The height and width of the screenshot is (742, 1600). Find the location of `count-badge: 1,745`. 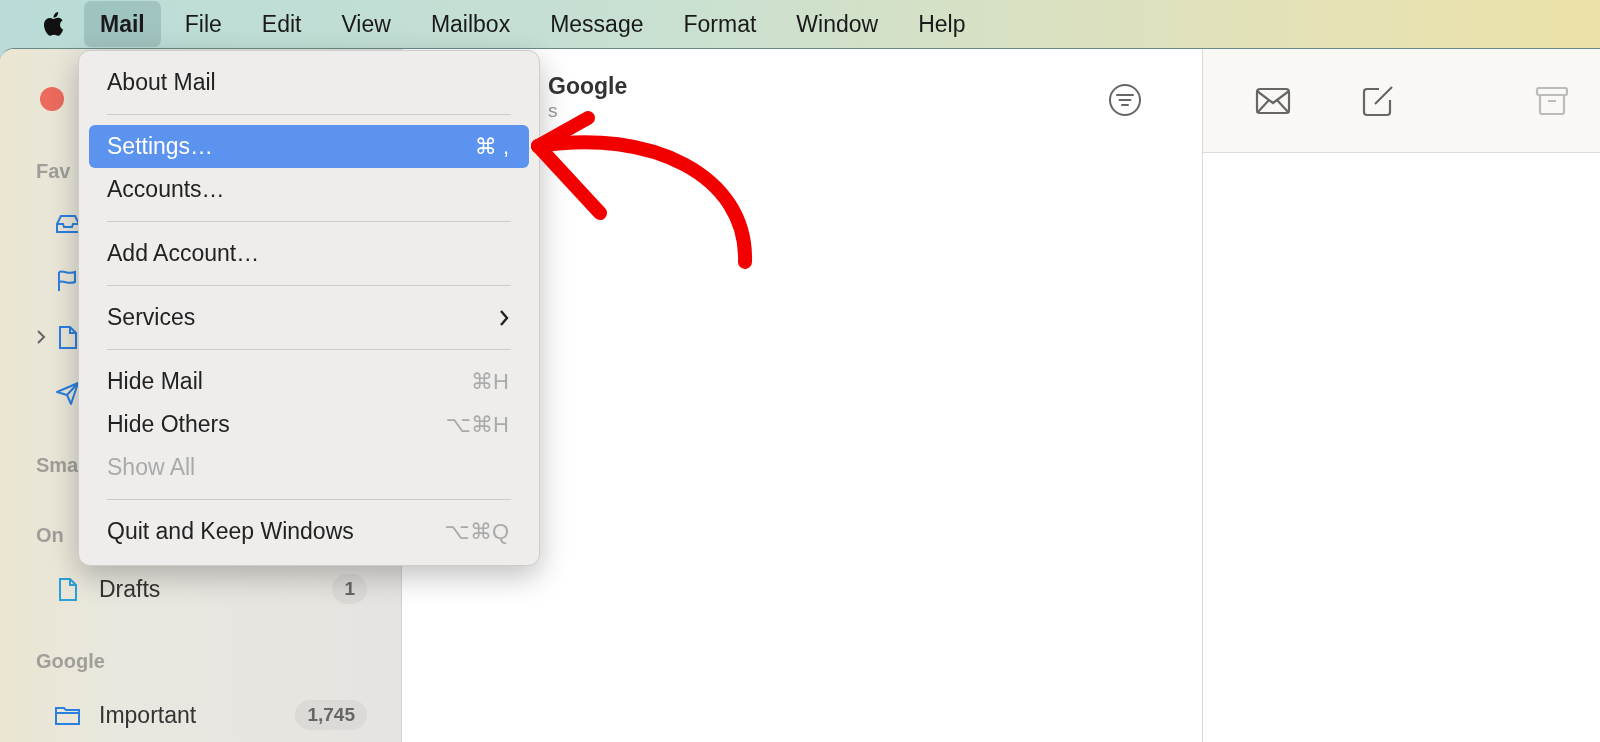

count-badge: 1,745 is located at coordinates (331, 715).